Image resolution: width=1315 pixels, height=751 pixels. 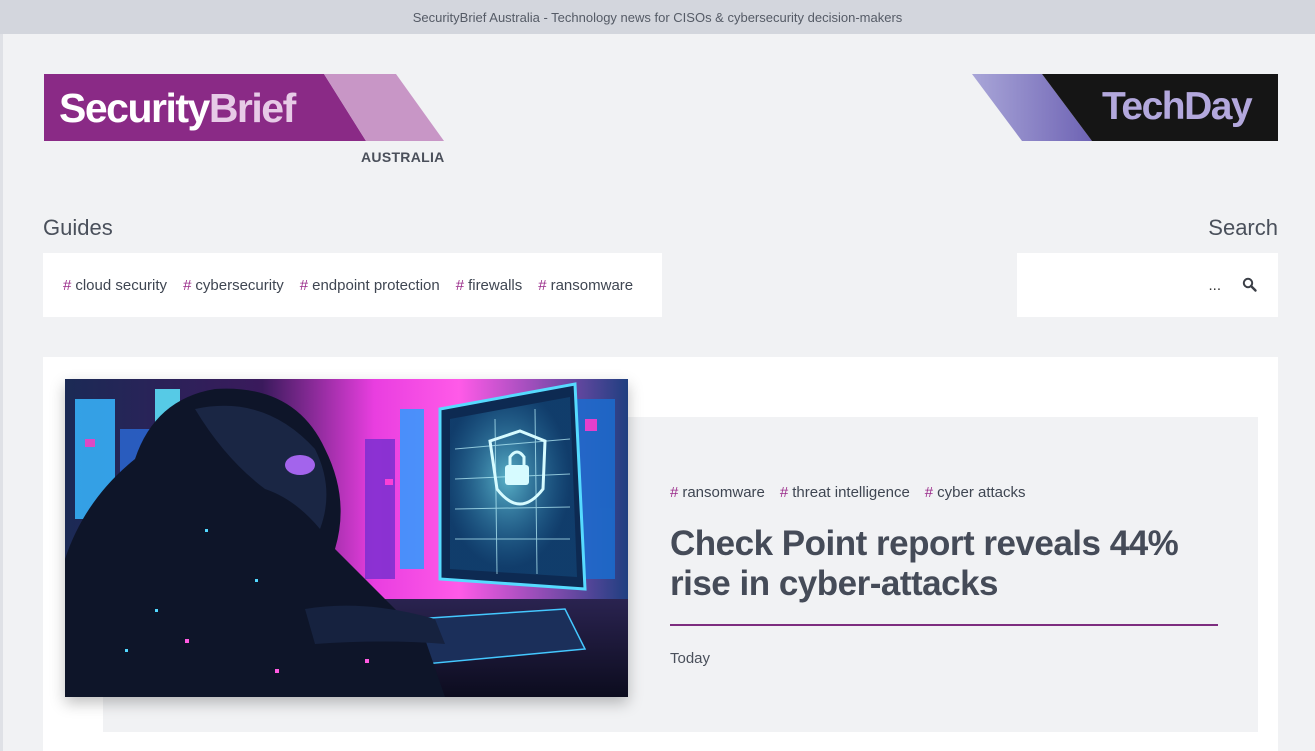 What do you see at coordinates (690, 658) in the screenshot?
I see `article-date: Today` at bounding box center [690, 658].